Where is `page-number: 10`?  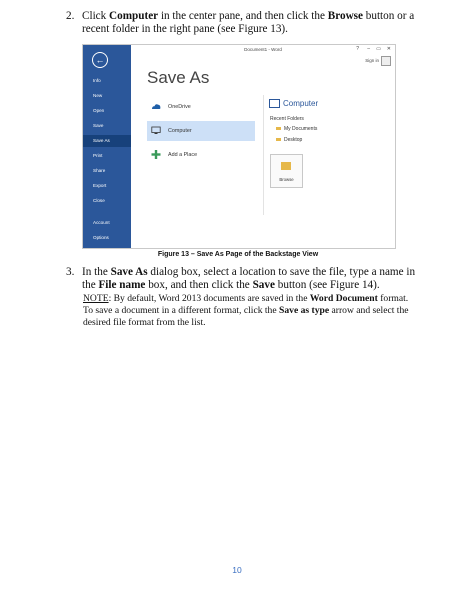 page-number: 10 is located at coordinates (237, 570).